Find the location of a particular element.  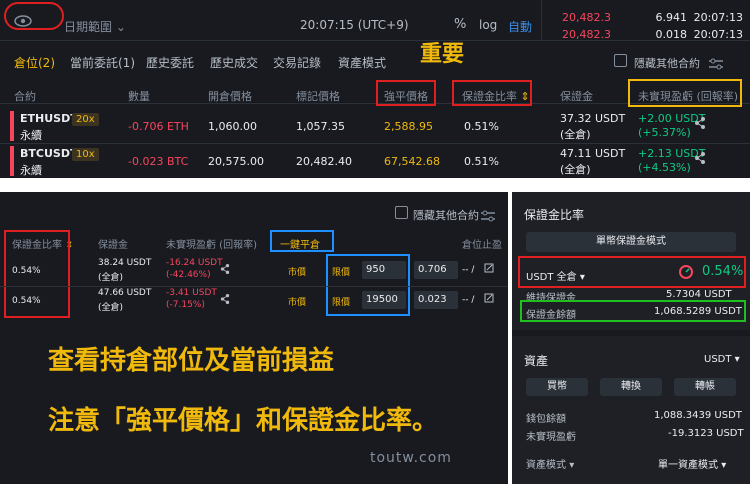

percent-scale-button: % is located at coordinates (460, 24).